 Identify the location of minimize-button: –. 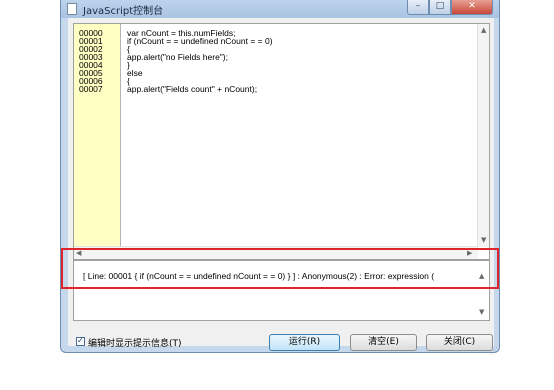
(418, 7).